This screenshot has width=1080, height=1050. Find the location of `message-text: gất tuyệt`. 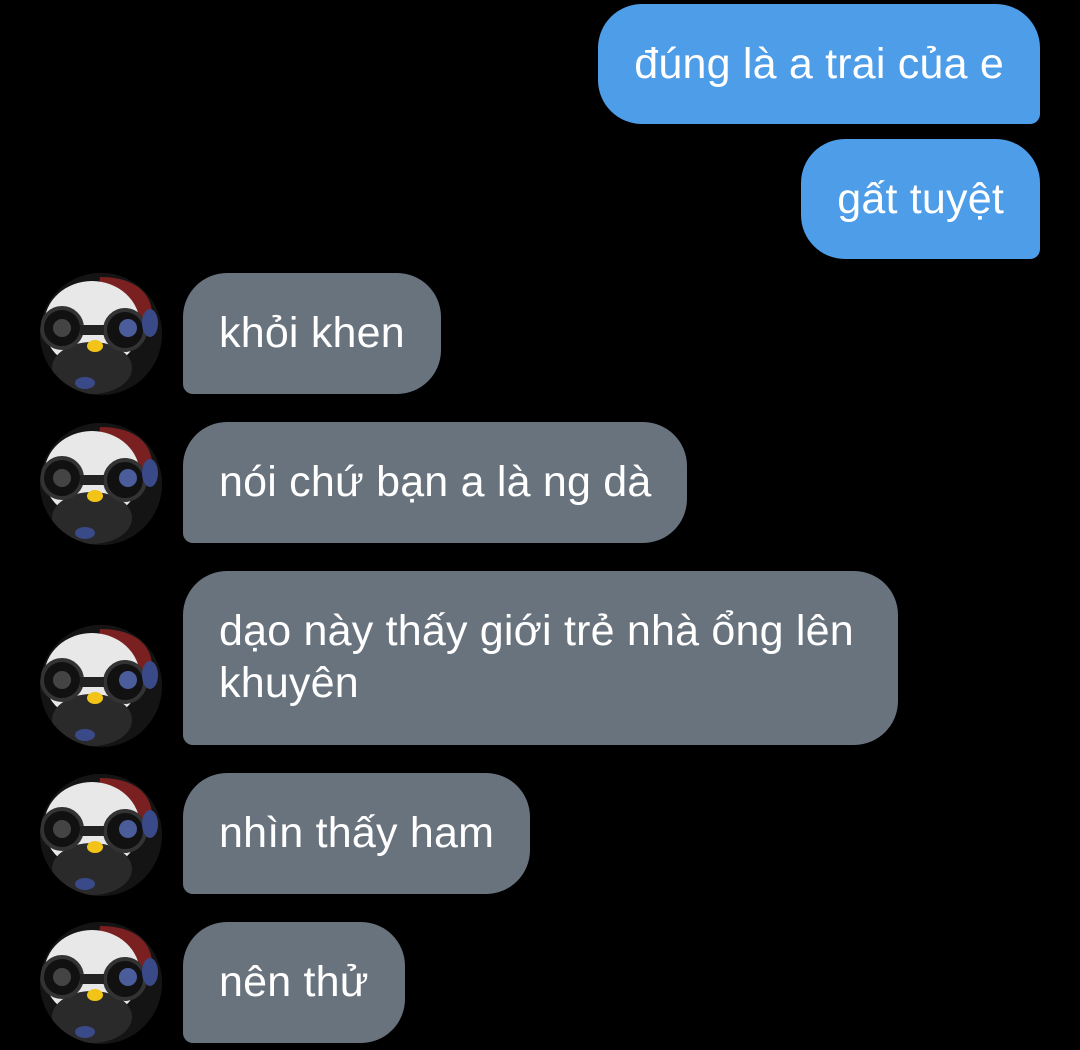

message-text: gất tuyệt is located at coordinates (920, 199).